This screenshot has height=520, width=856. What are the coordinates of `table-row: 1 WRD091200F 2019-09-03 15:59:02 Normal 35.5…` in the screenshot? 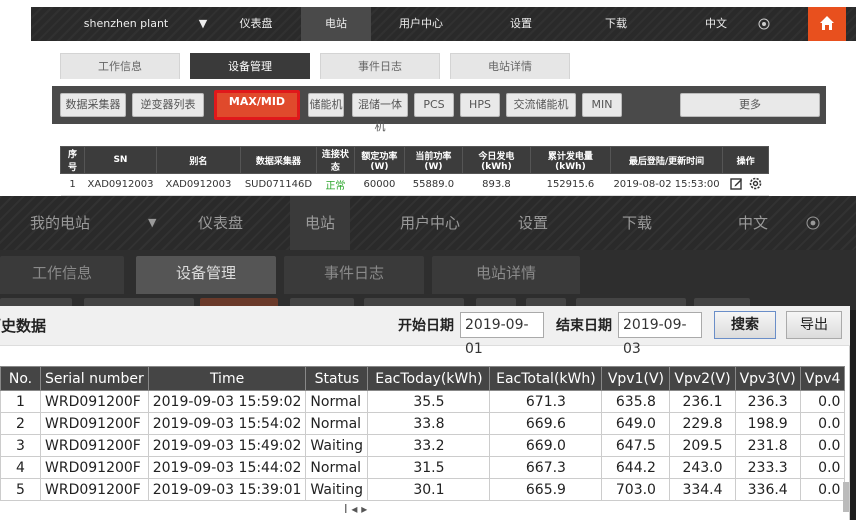 It's located at (423, 401).